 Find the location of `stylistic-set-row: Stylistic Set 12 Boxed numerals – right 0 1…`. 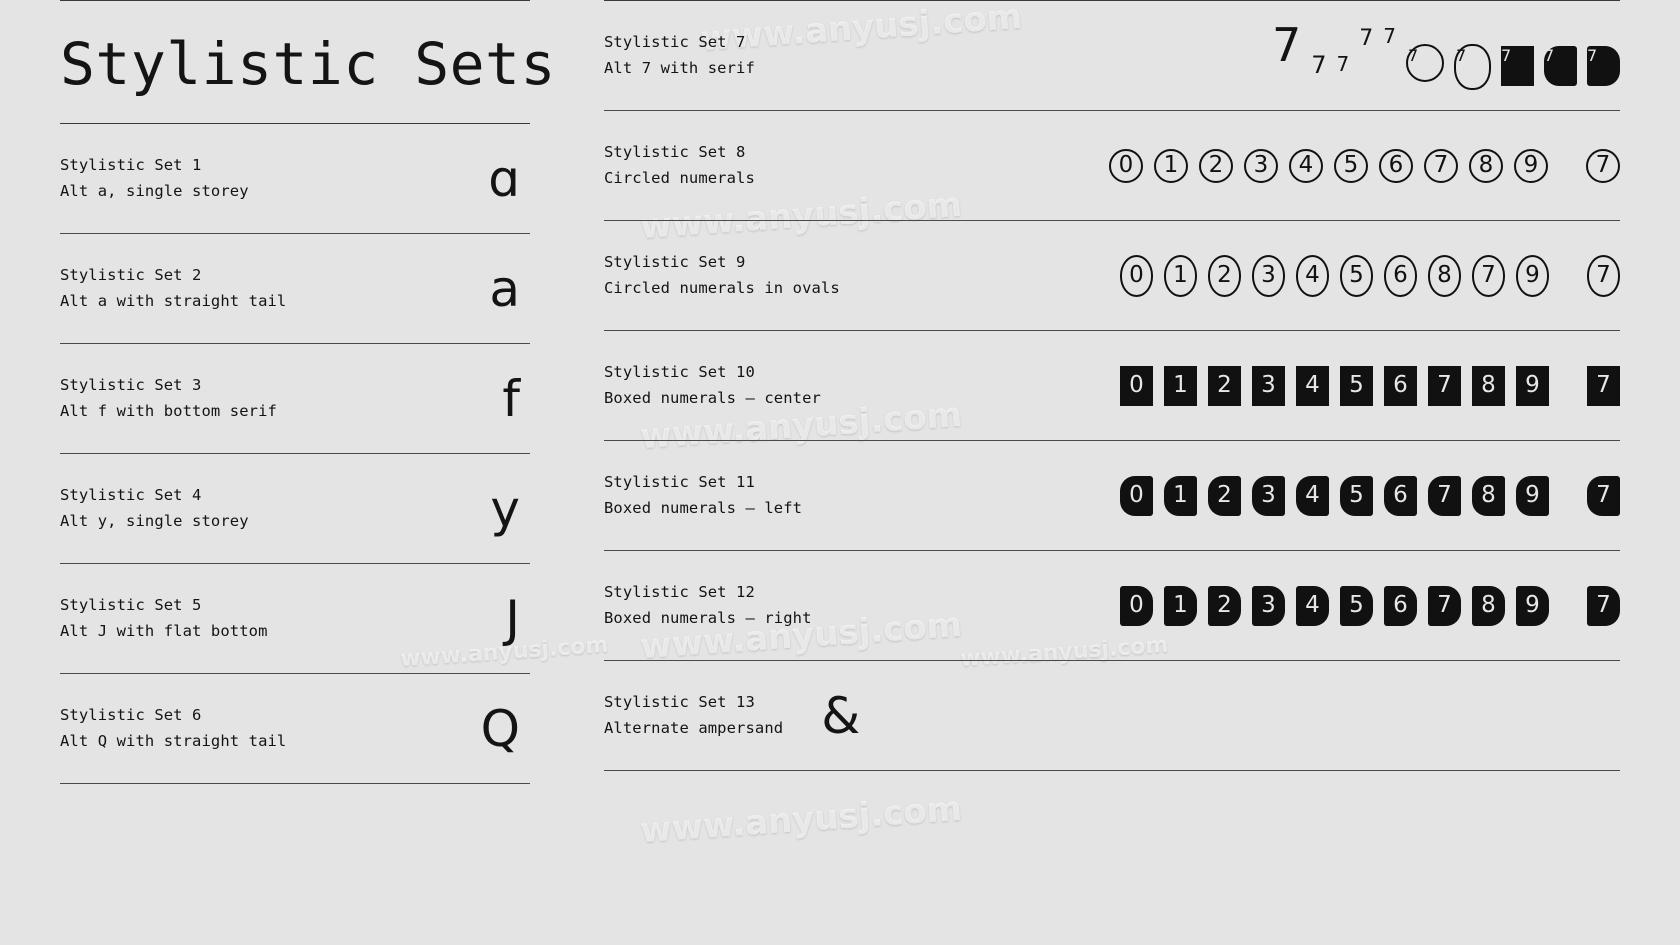

stylistic-set-row: Stylistic Set 12 Boxed numerals – right 0 1… is located at coordinates (1112, 605).